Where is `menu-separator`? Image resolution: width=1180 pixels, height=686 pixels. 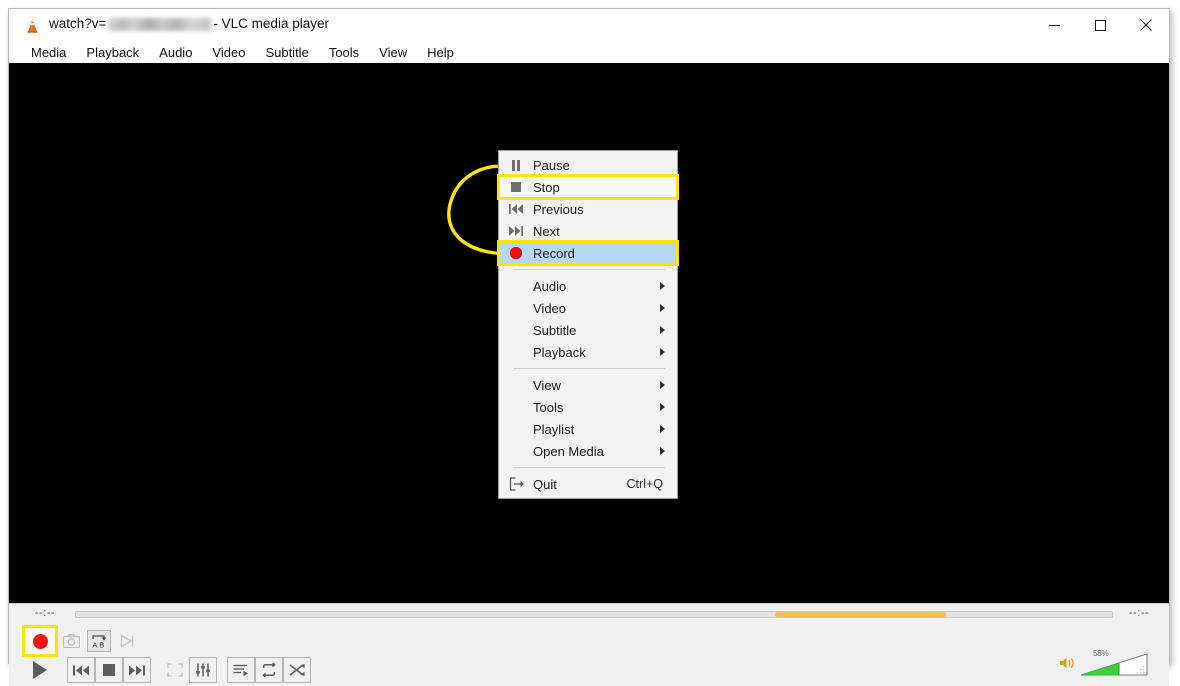
menu-separator is located at coordinates (589, 467).